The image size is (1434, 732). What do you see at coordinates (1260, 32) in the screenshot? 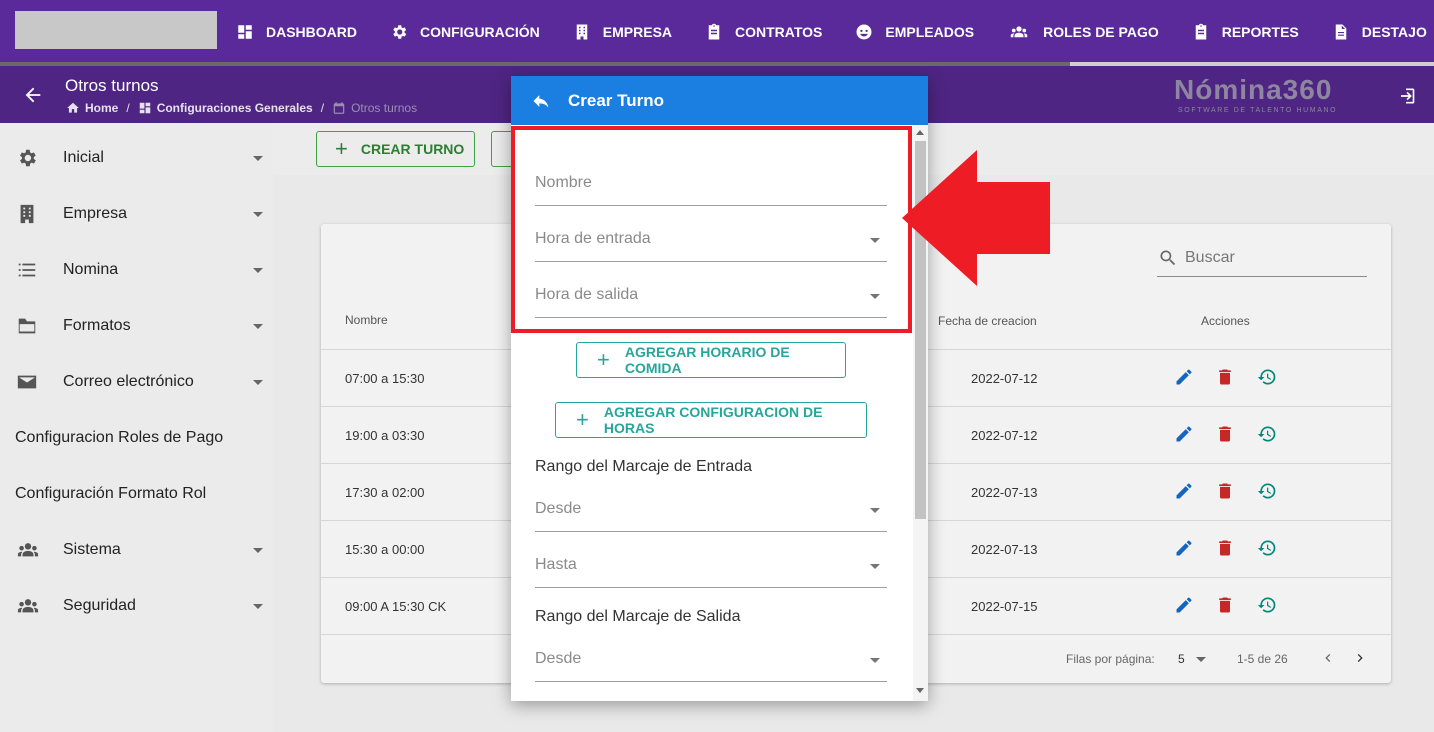
I see `nav-reportes-label: REPORTES` at bounding box center [1260, 32].